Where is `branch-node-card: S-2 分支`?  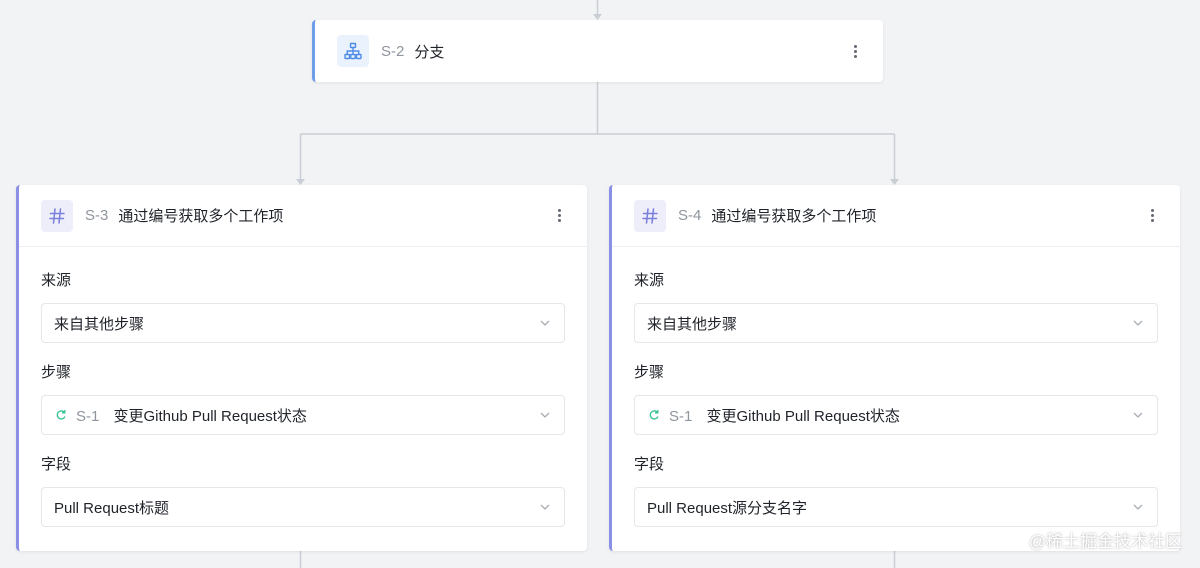
branch-node-card: S-2 分支 is located at coordinates (597, 51).